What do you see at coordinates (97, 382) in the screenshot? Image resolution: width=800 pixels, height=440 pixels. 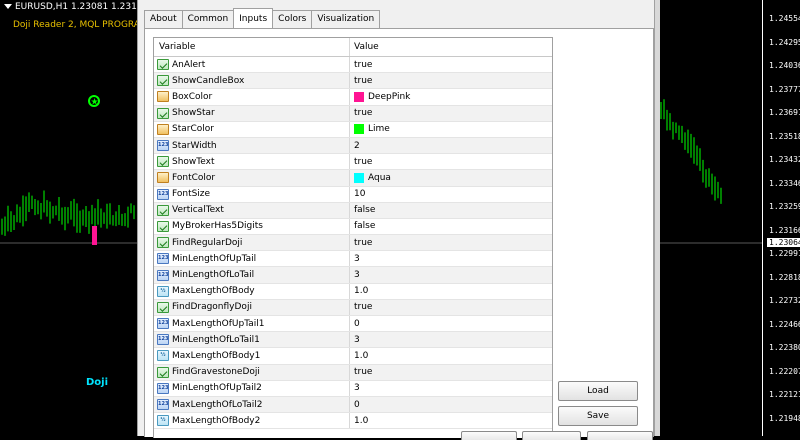 I see `doji-text-label: Doji` at bounding box center [97, 382].